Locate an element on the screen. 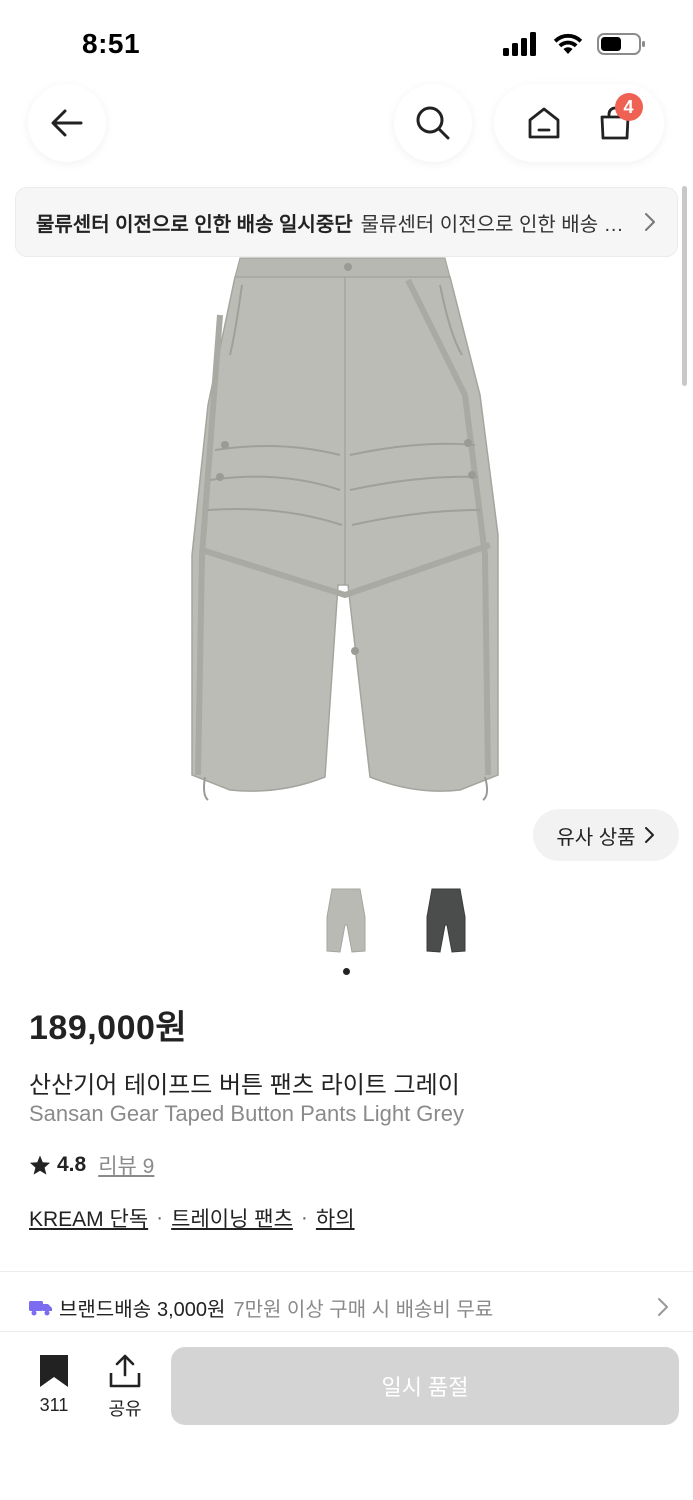 The image size is (693, 1500). shipping-info-row: 브랜드배송 3,000원 7만원 이상 구매 시 배송비 무료 is located at coordinates (349, 1307).